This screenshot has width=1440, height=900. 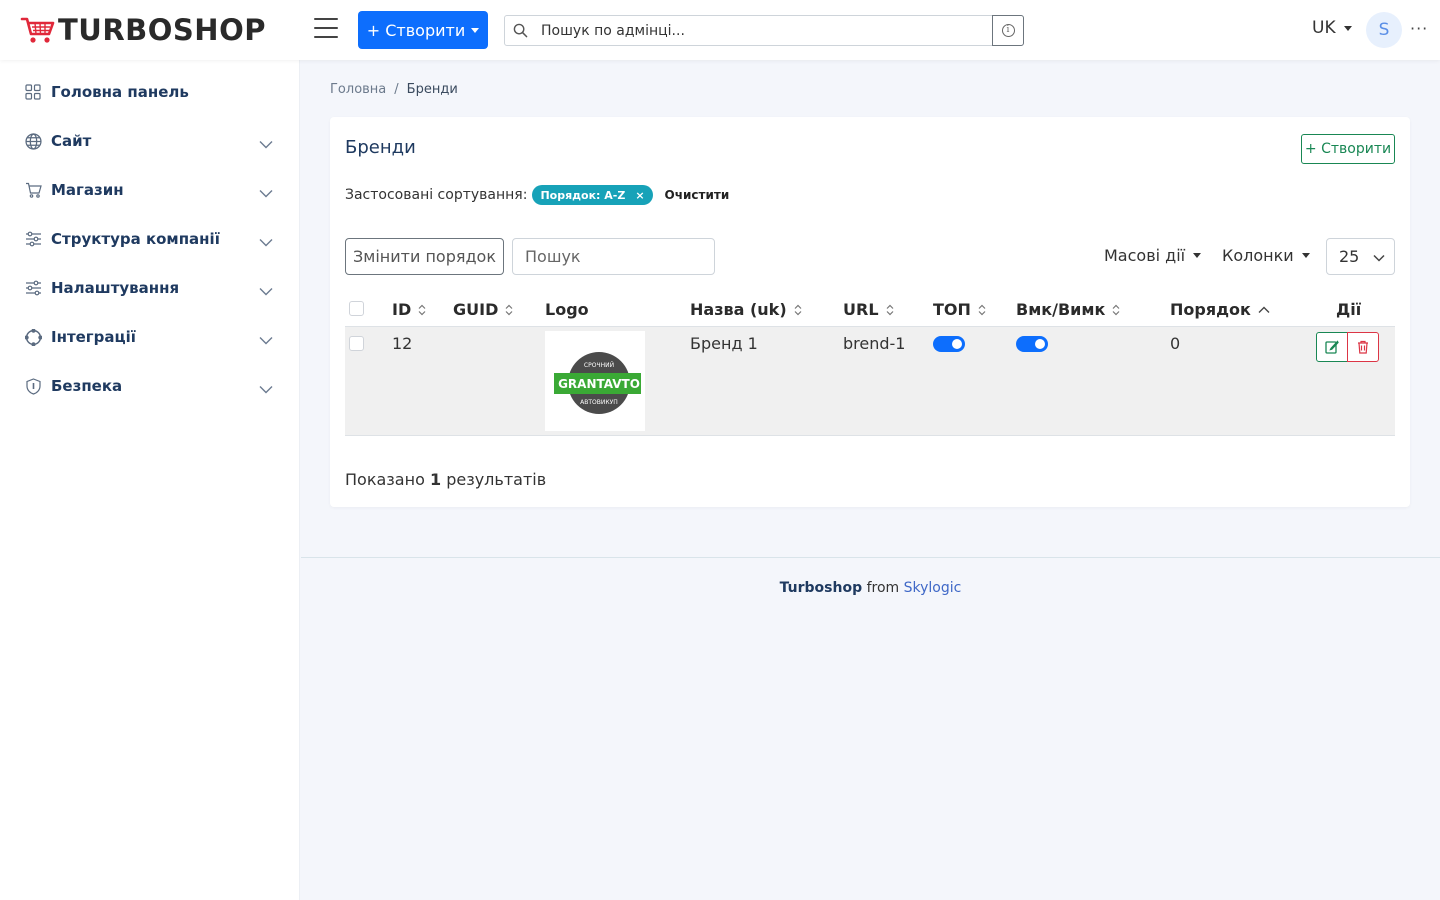 What do you see at coordinates (33, 337) in the screenshot?
I see `integrations-icon` at bounding box center [33, 337].